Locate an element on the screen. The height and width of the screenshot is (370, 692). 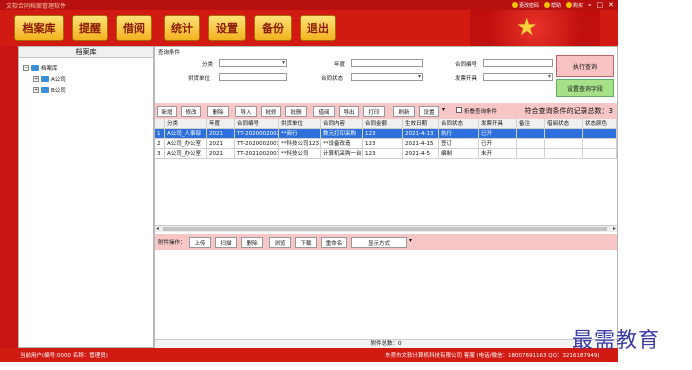
table-cell: TT-2020002002 is located at coordinates (257, 134).